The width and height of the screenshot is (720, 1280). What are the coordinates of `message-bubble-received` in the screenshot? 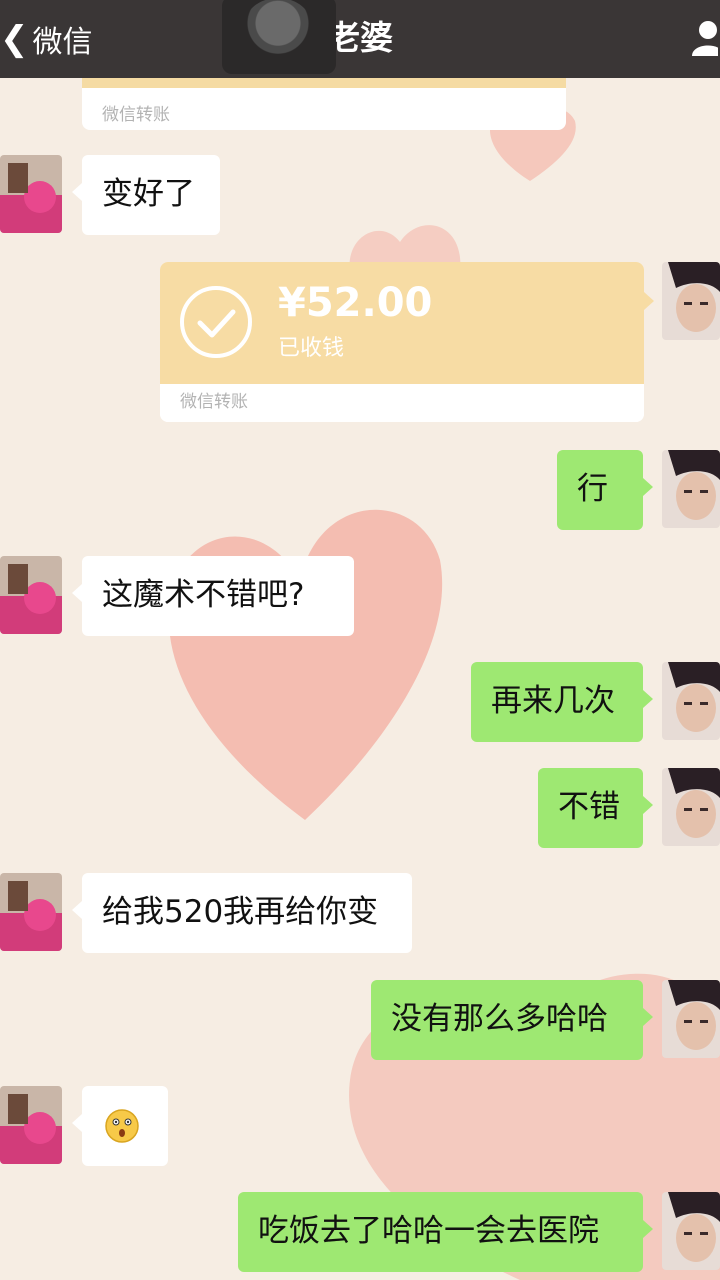 It's located at (120, 1126).